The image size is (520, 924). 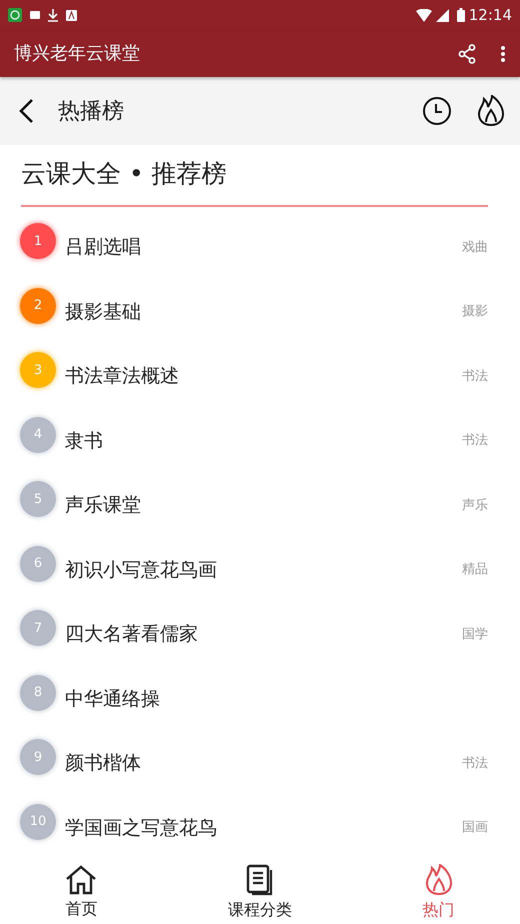 What do you see at coordinates (424, 15) in the screenshot?
I see `wifi-icon` at bounding box center [424, 15].